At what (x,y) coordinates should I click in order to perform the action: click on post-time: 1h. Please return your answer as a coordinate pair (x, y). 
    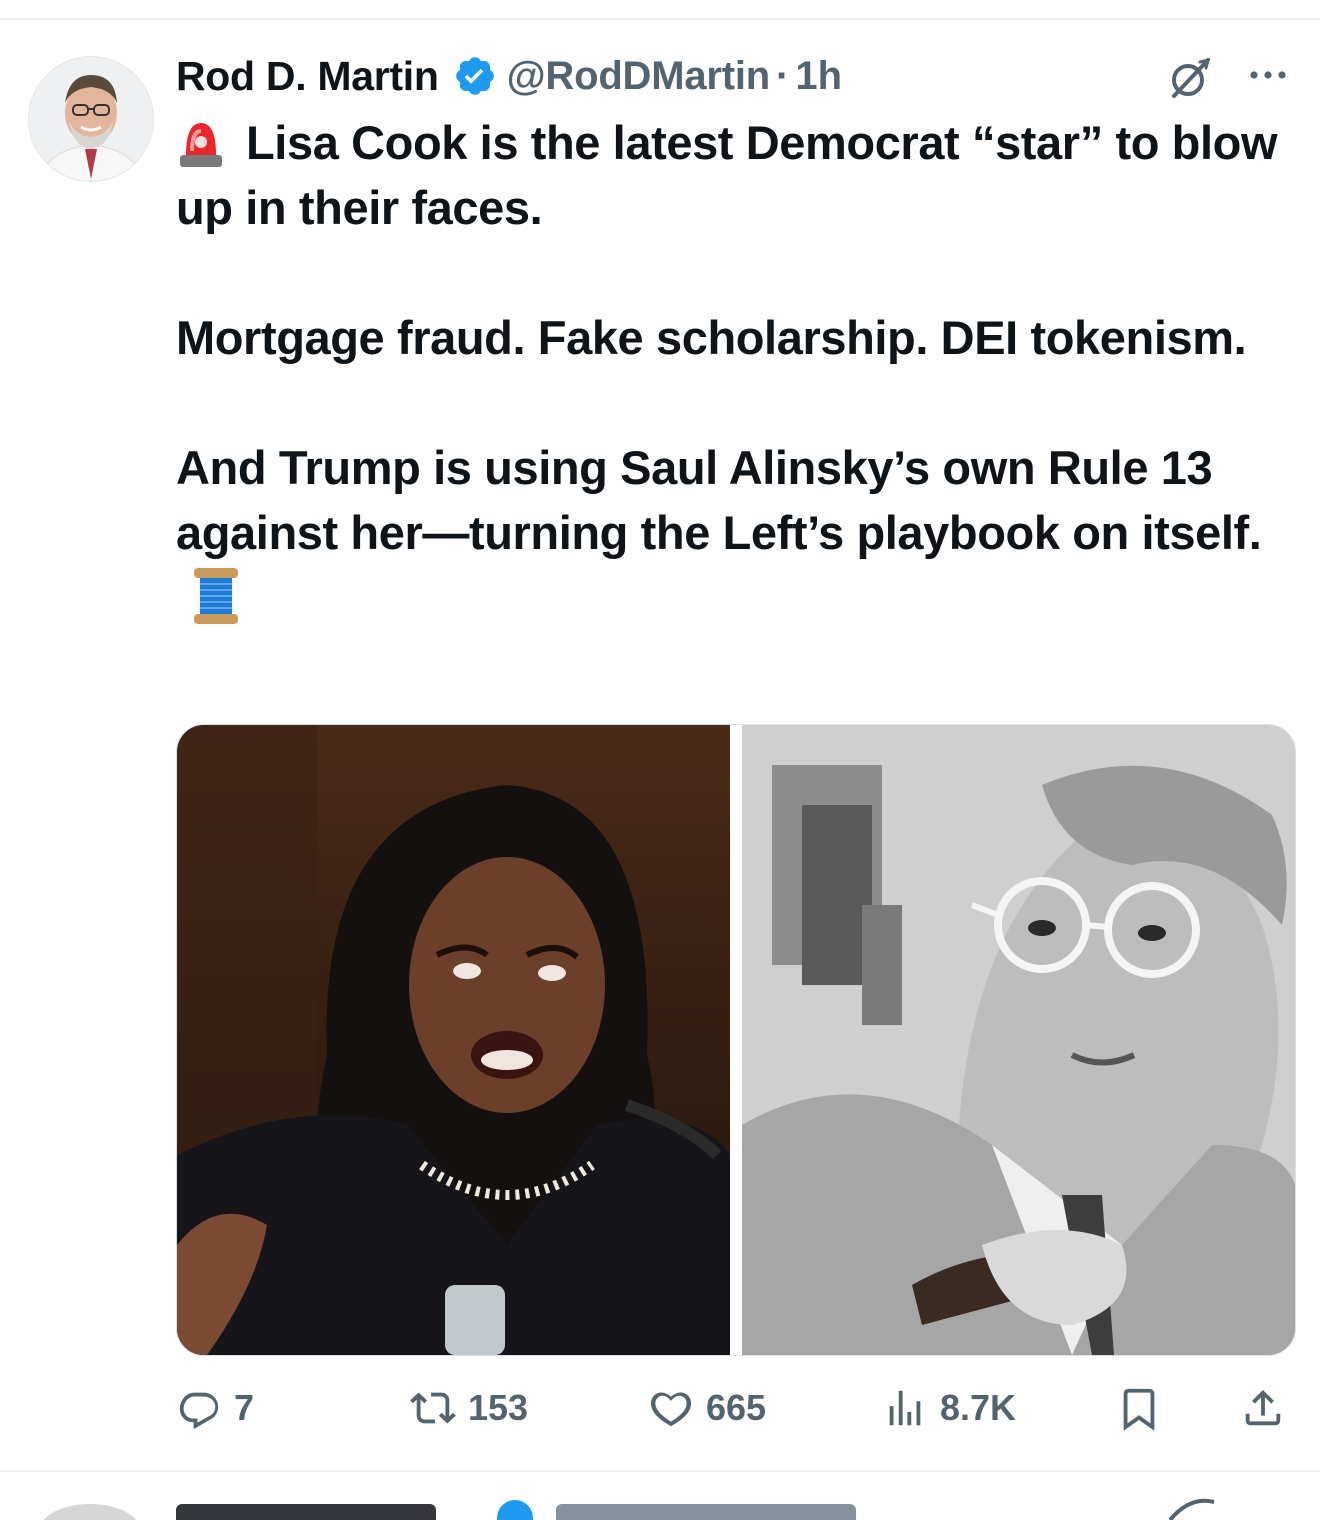
    Looking at the image, I should click on (818, 76).